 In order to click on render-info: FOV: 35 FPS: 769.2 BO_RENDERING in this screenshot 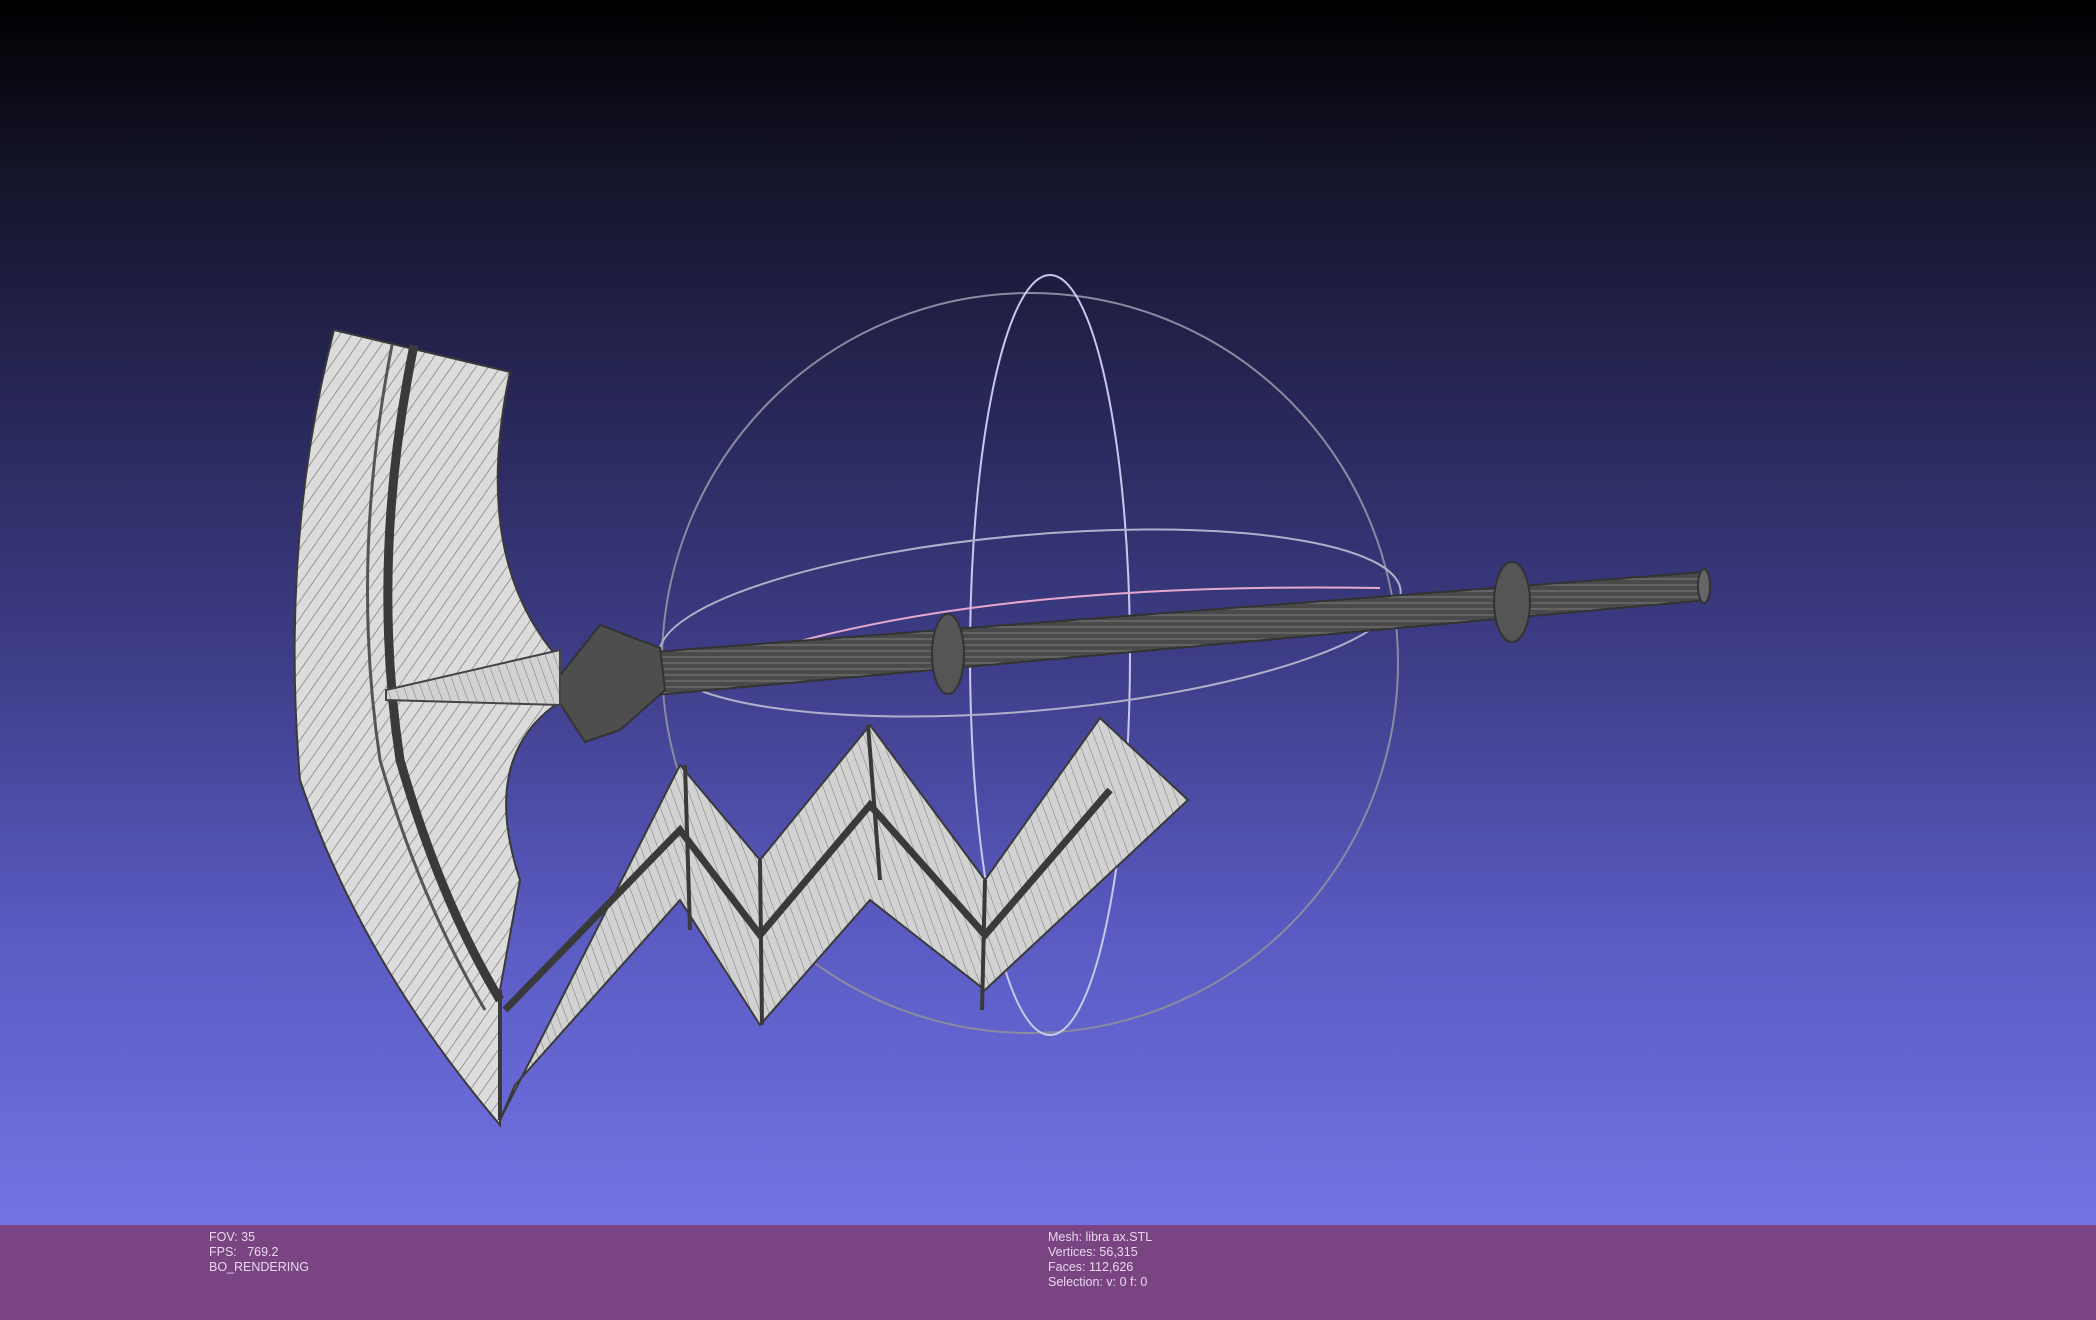, I will do `click(259, 1252)`.